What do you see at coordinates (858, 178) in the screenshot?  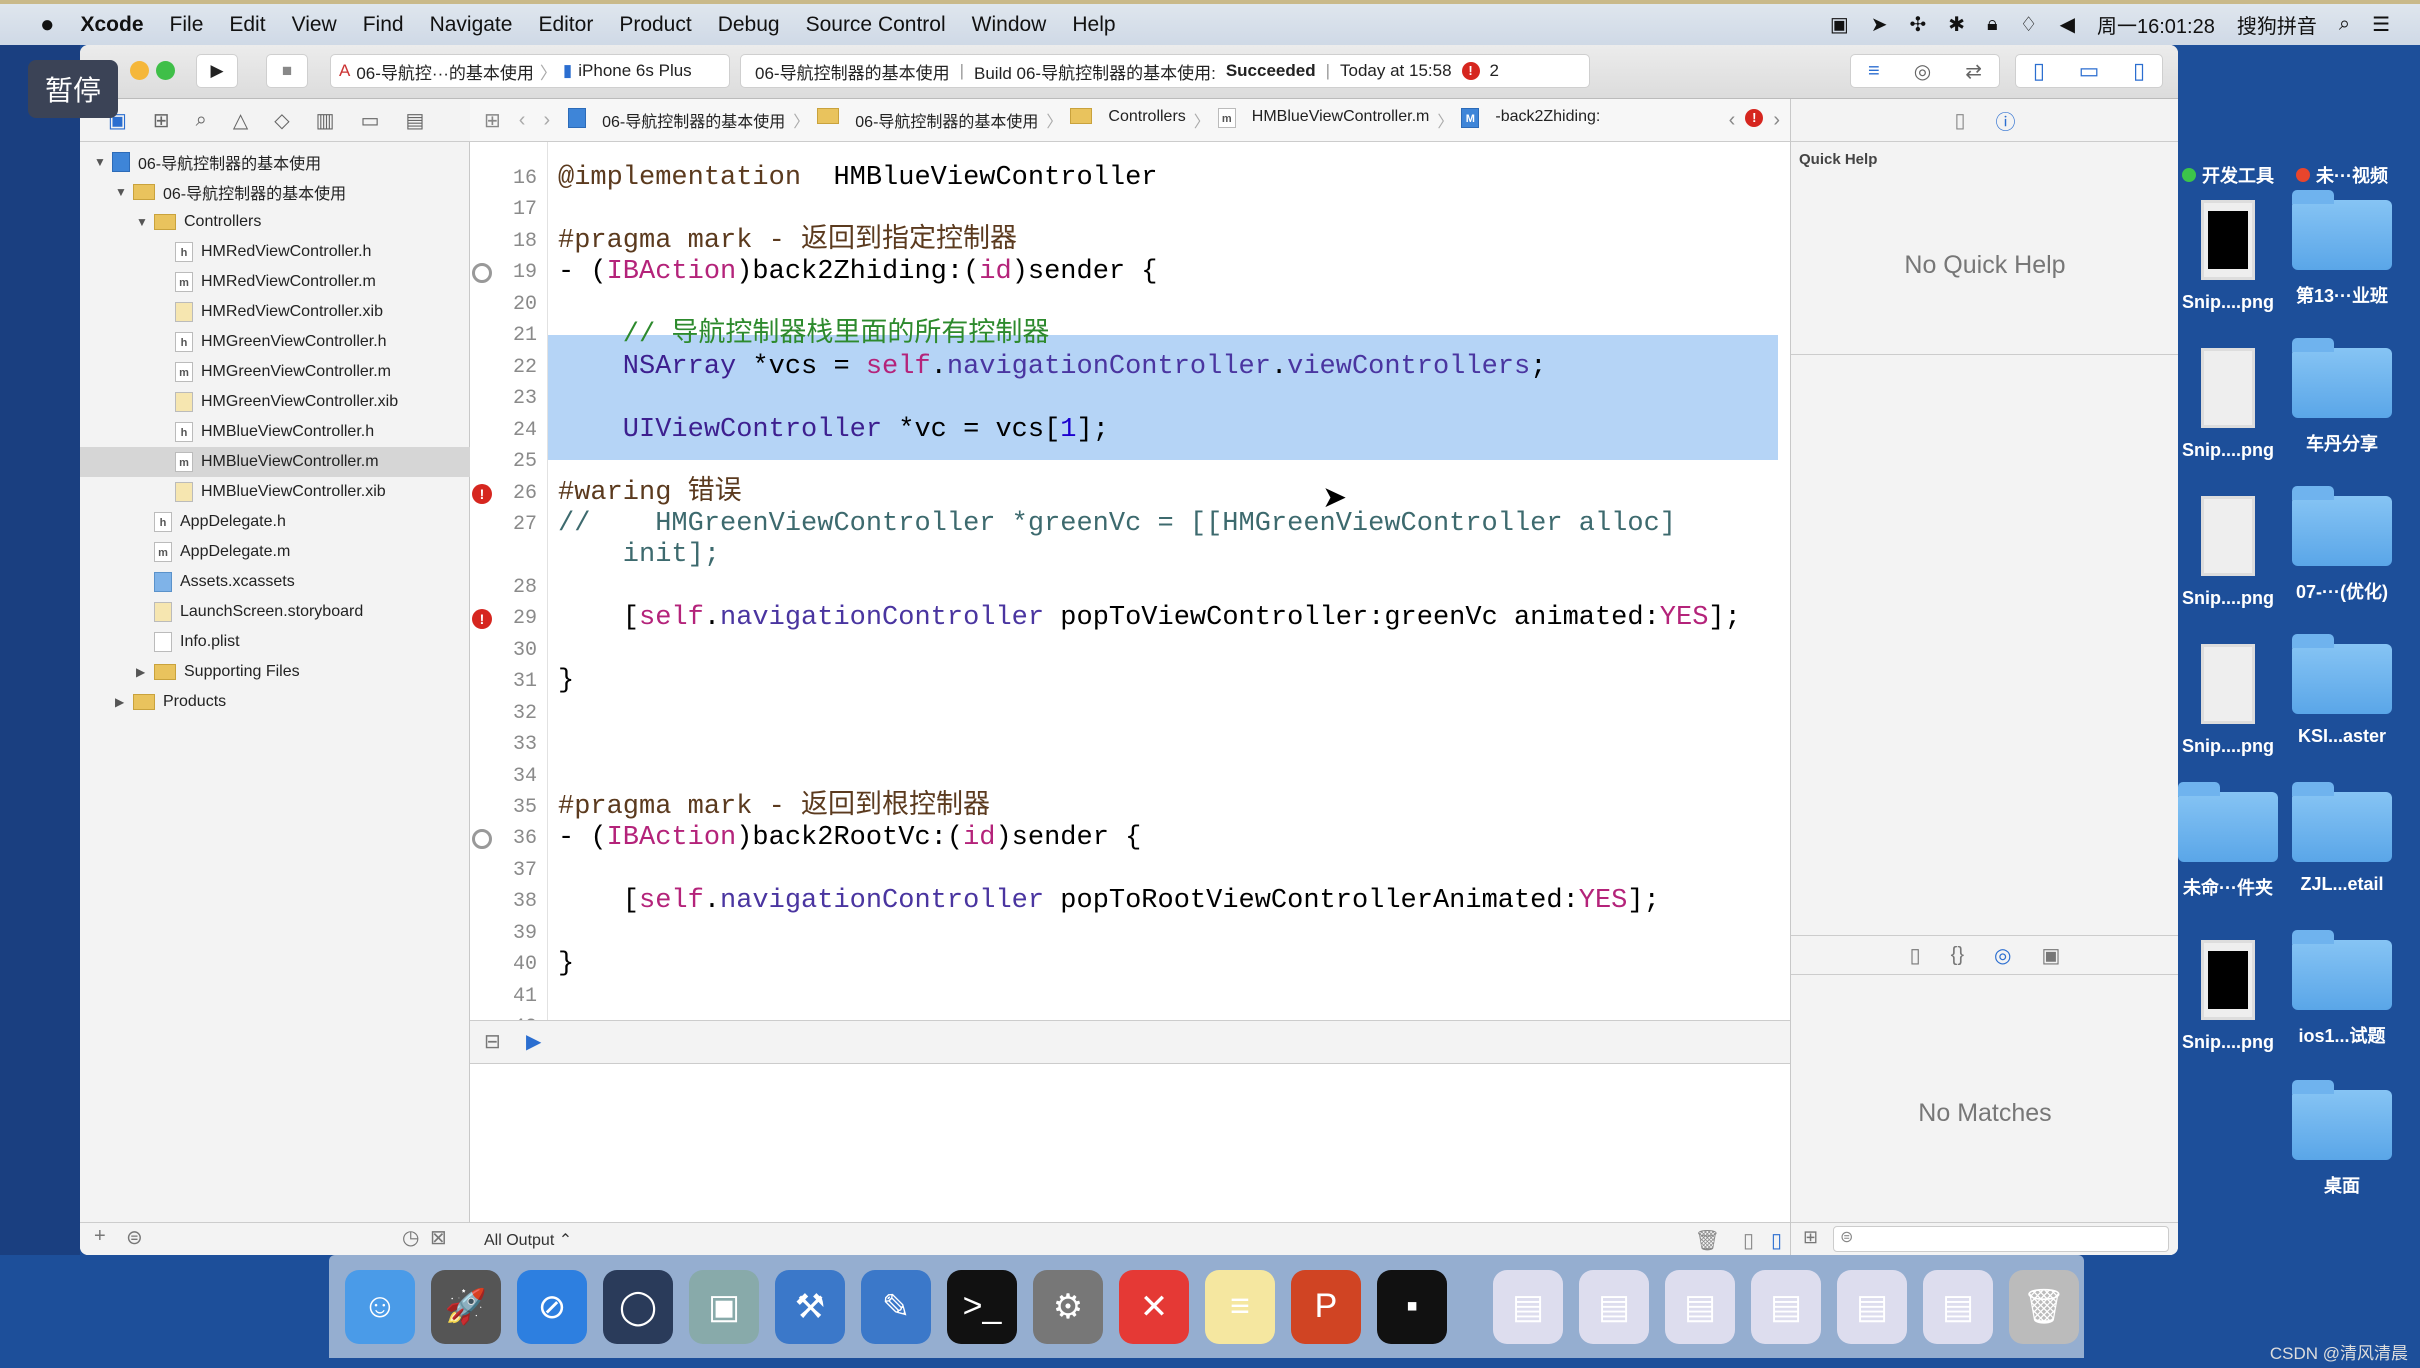 I see `code-line: @implementation HMBlueViewController` at bounding box center [858, 178].